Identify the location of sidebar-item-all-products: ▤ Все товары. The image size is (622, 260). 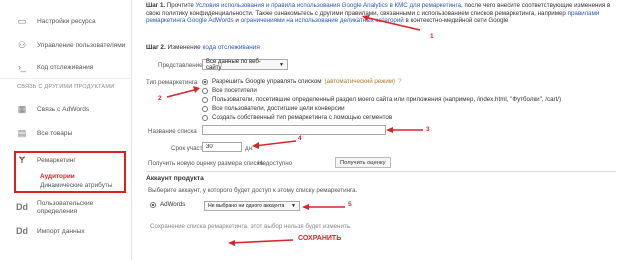
(66, 133).